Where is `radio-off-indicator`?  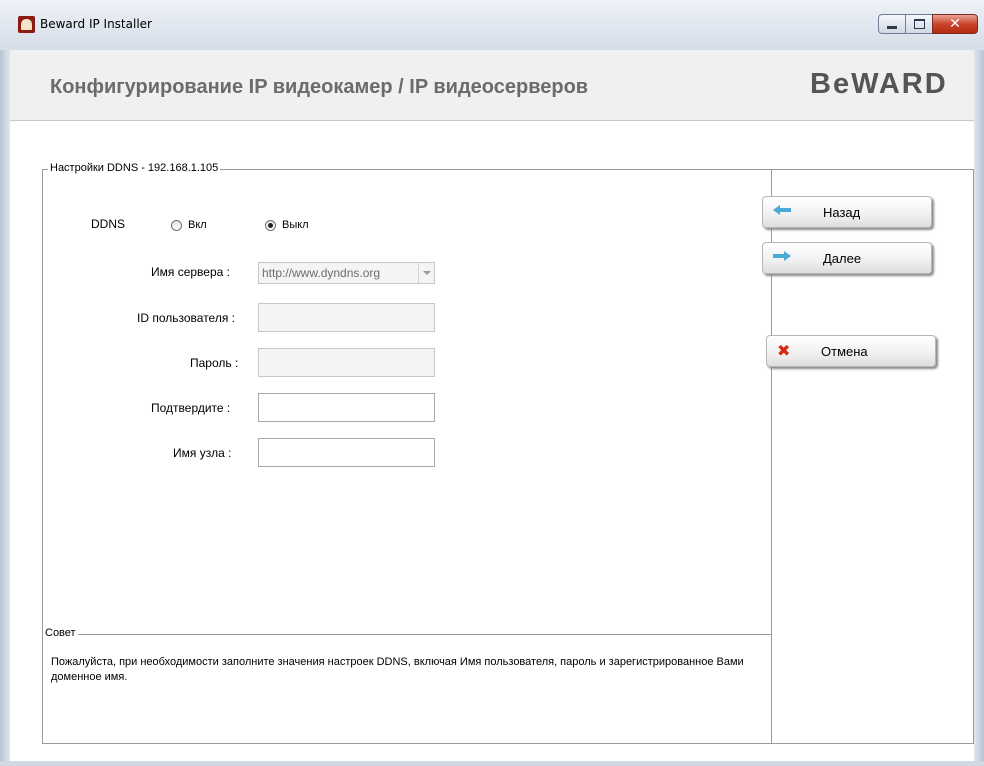
radio-off-indicator is located at coordinates (270, 225).